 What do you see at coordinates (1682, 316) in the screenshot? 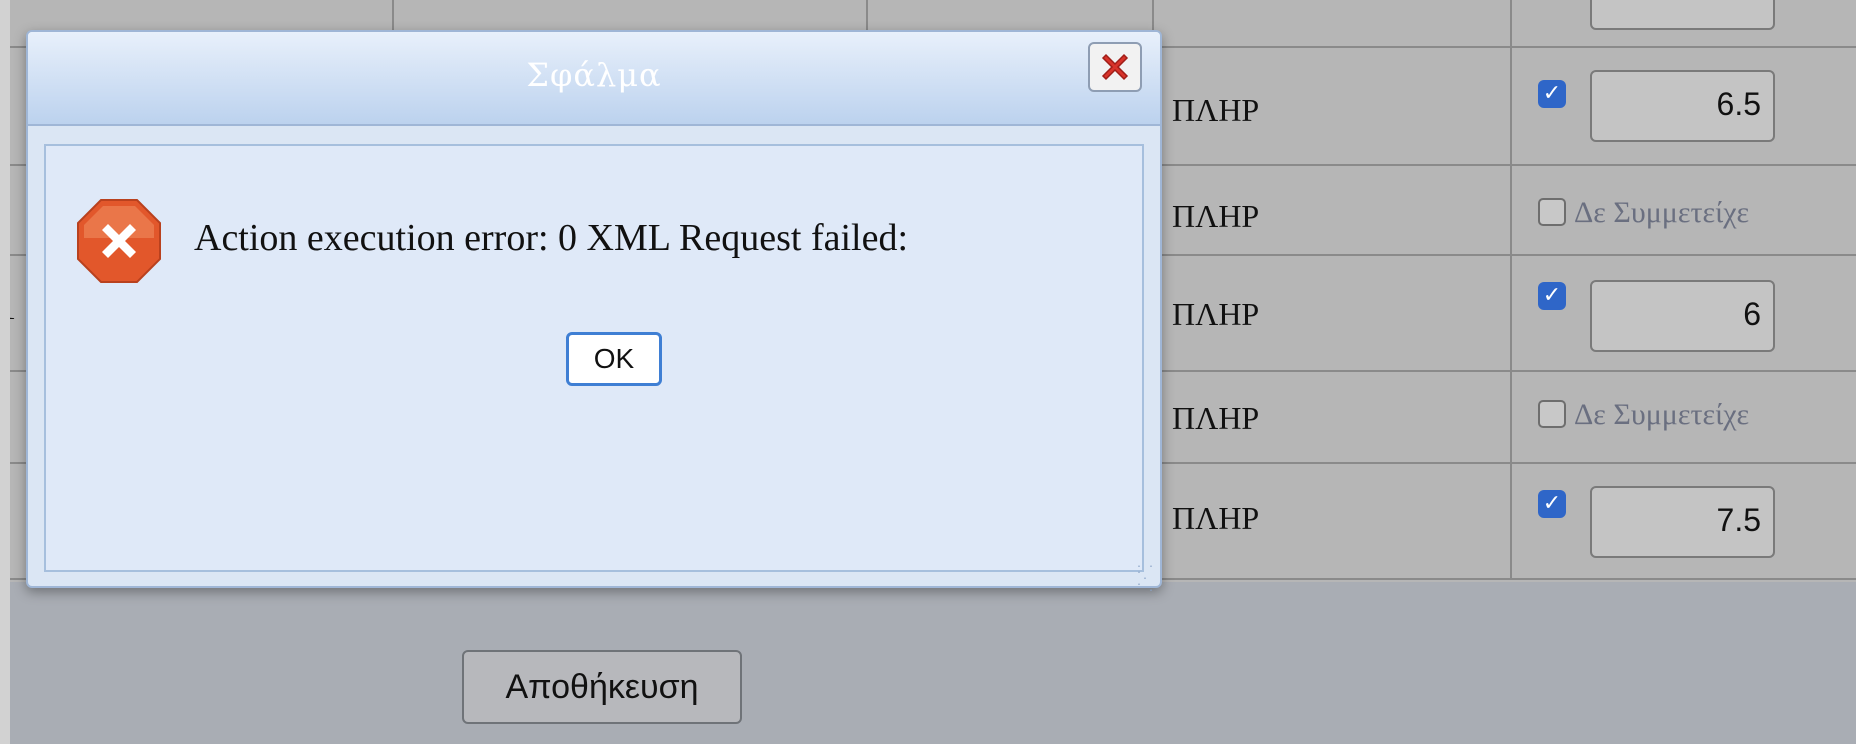
I see `grade-input: 6` at bounding box center [1682, 316].